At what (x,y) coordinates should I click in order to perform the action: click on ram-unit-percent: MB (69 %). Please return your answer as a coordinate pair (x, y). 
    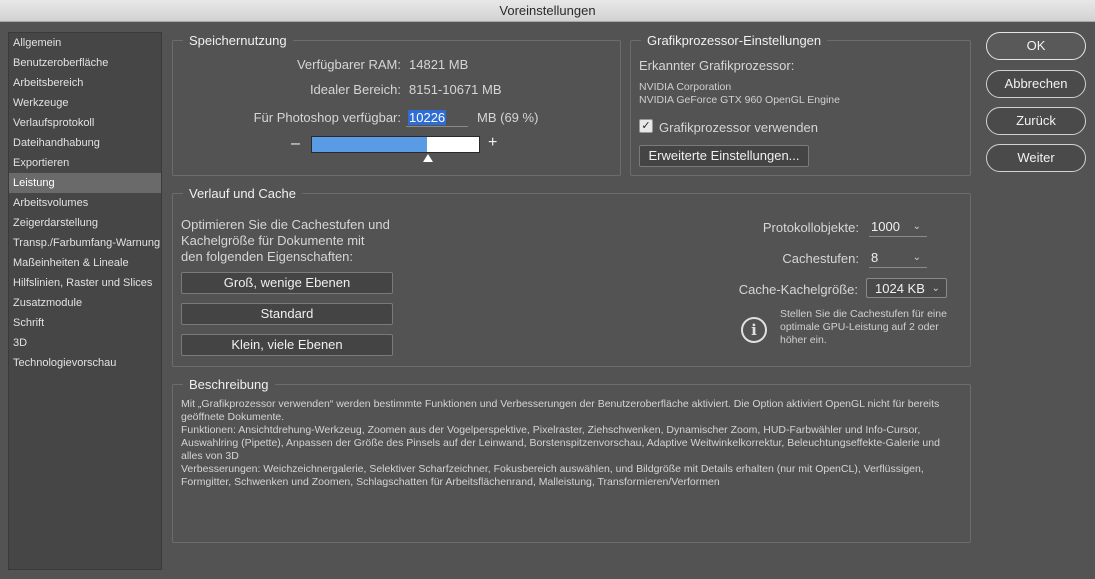
    Looking at the image, I should click on (508, 117).